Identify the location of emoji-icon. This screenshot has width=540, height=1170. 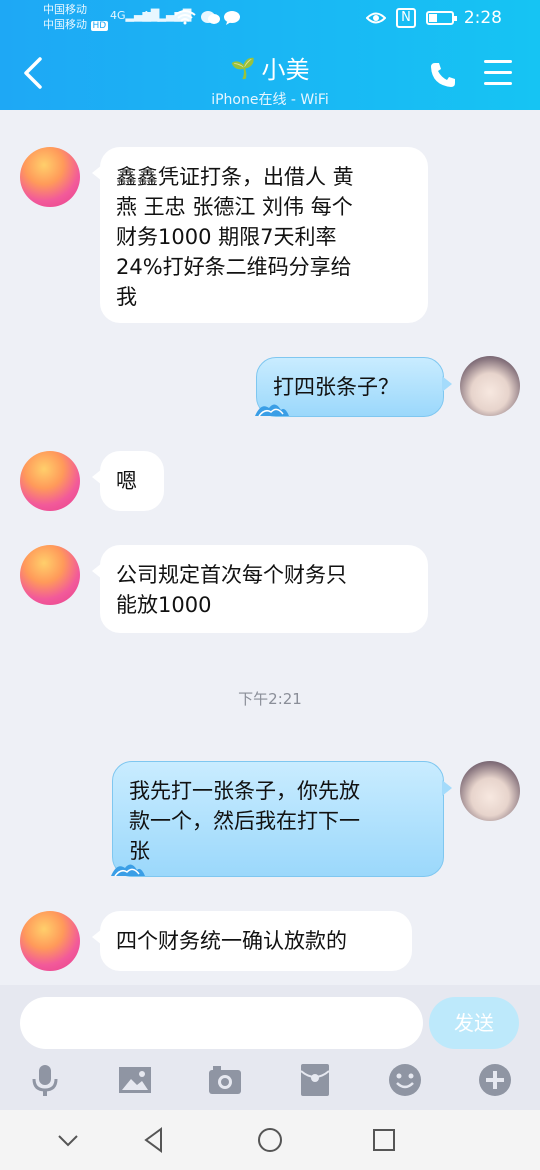
(405, 1080).